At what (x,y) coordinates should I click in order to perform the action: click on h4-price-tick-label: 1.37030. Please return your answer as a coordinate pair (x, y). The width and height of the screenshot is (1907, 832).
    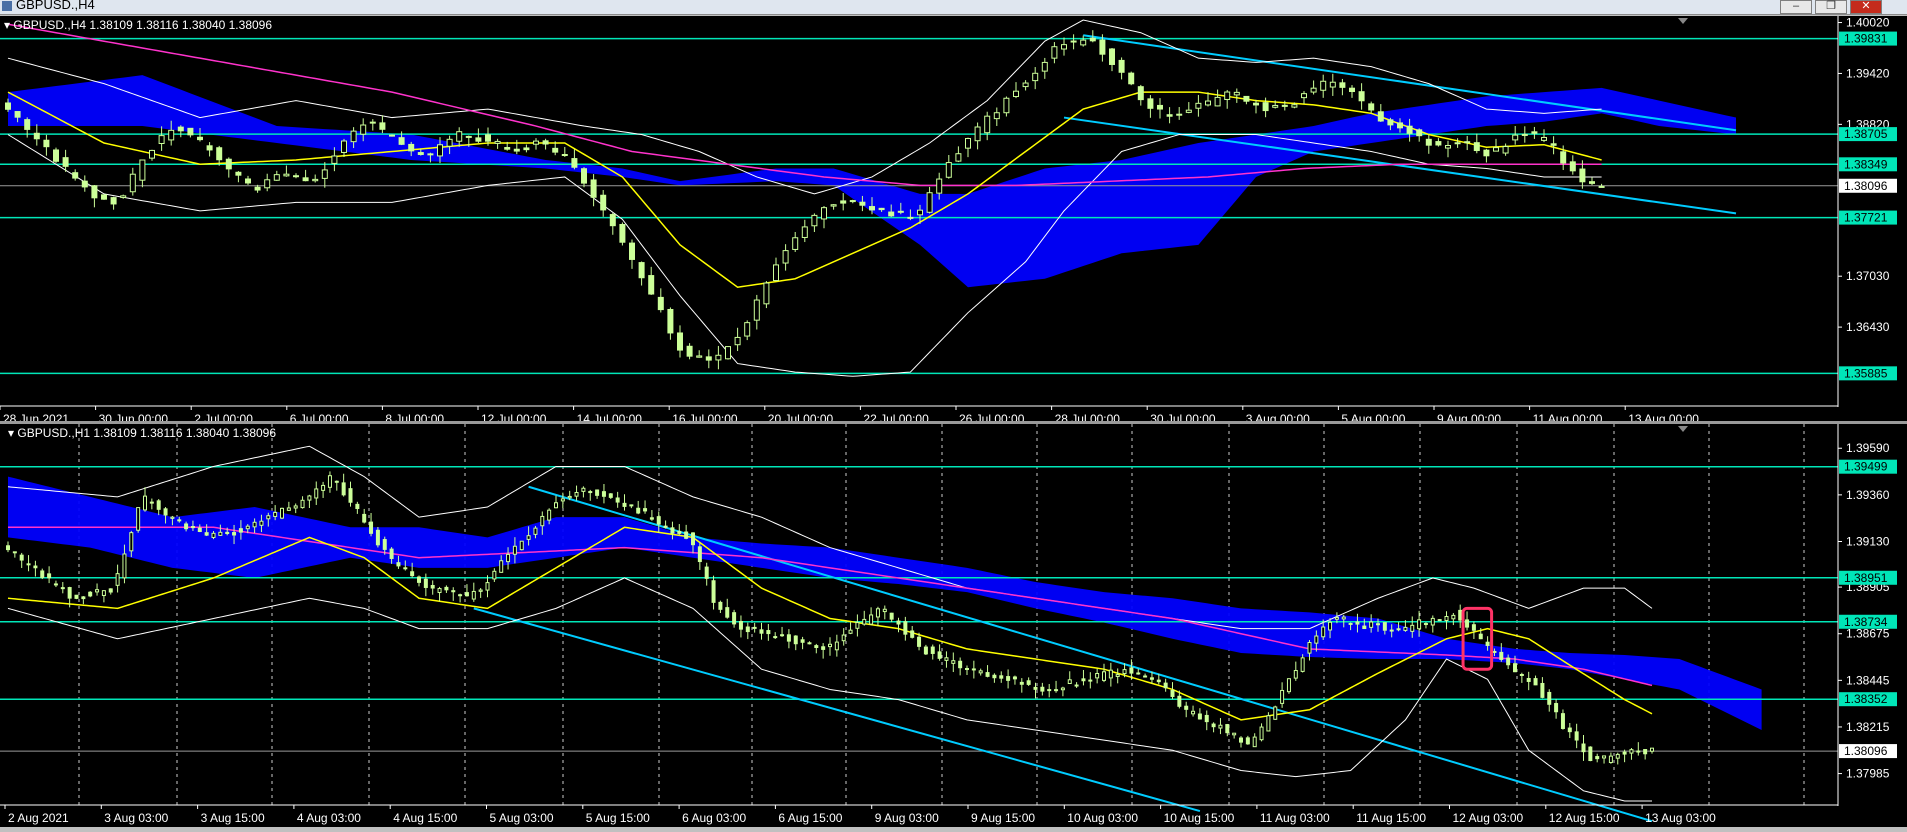
    Looking at the image, I should click on (1868, 276).